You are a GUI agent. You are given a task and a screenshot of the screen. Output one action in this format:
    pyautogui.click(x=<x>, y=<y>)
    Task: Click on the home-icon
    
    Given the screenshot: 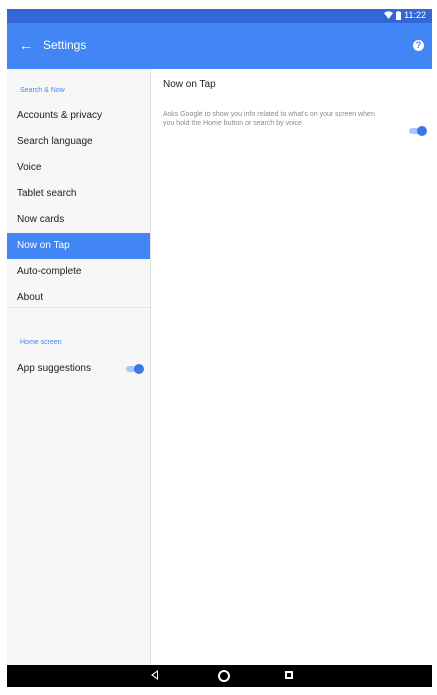 What is the action you would take?
    pyautogui.click(x=224, y=676)
    